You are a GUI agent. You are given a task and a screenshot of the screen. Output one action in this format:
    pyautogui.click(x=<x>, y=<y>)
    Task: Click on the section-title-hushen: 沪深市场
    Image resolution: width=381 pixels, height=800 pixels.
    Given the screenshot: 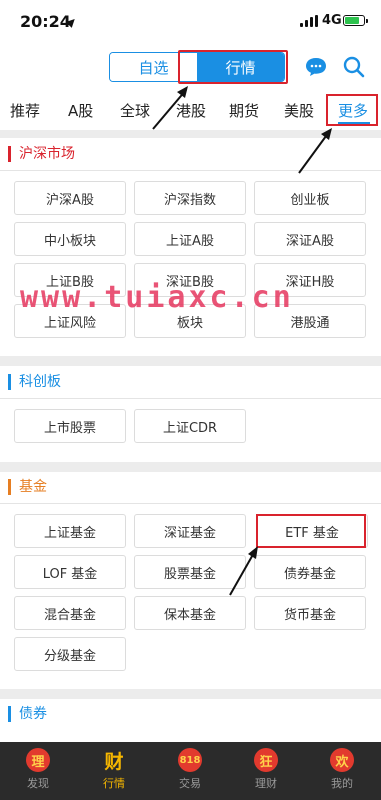 What is the action you would take?
    pyautogui.click(x=41, y=154)
    